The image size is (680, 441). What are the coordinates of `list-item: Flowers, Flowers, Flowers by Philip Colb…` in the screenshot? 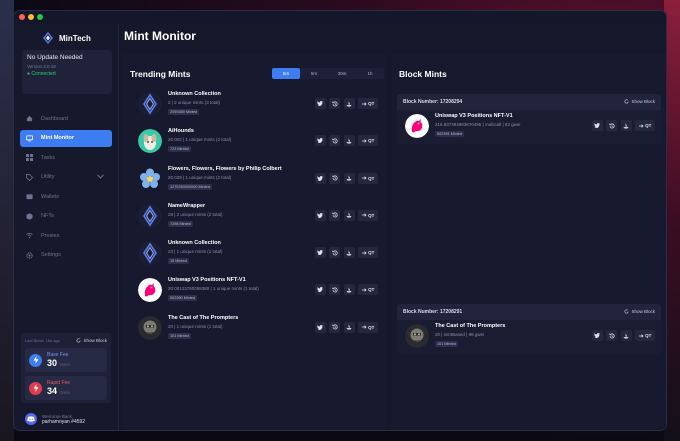 It's located at (257, 179).